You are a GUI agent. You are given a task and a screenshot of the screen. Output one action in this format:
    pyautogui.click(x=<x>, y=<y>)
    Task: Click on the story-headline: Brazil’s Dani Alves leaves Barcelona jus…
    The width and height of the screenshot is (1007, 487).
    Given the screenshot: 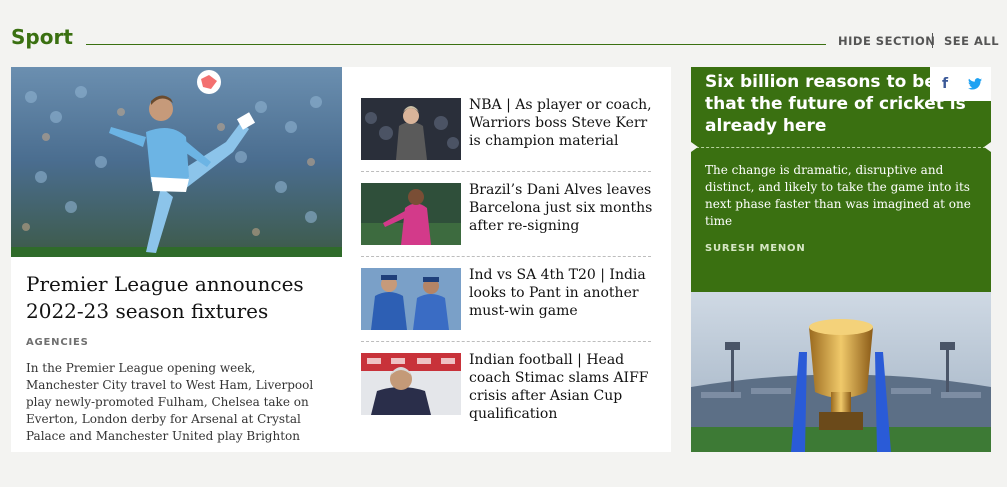 What is the action you would take?
    pyautogui.click(x=561, y=208)
    